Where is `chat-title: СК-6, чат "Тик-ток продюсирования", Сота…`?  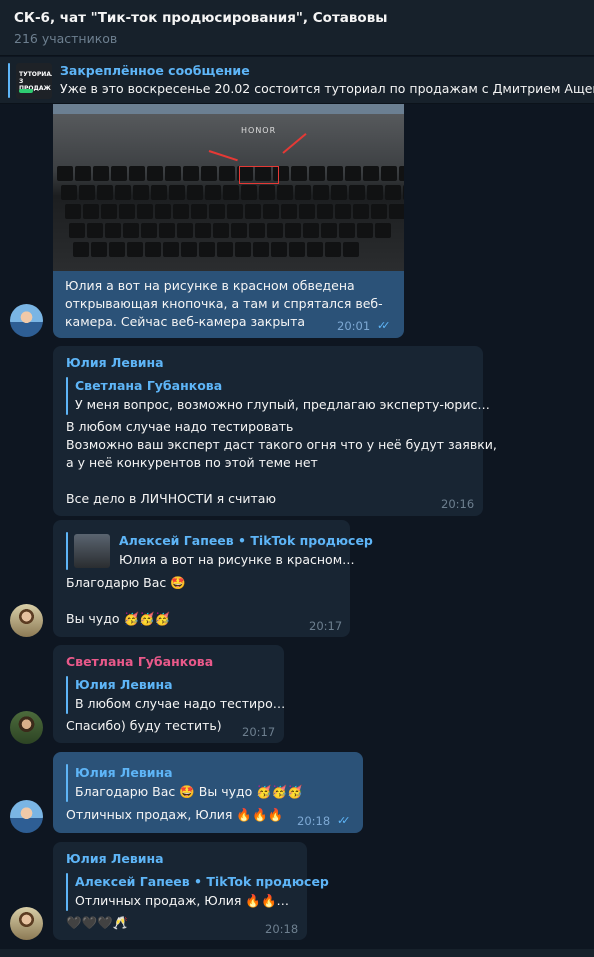 chat-title: СК-6, чат "Тик-ток продюсирования", Сота… is located at coordinates (201, 18).